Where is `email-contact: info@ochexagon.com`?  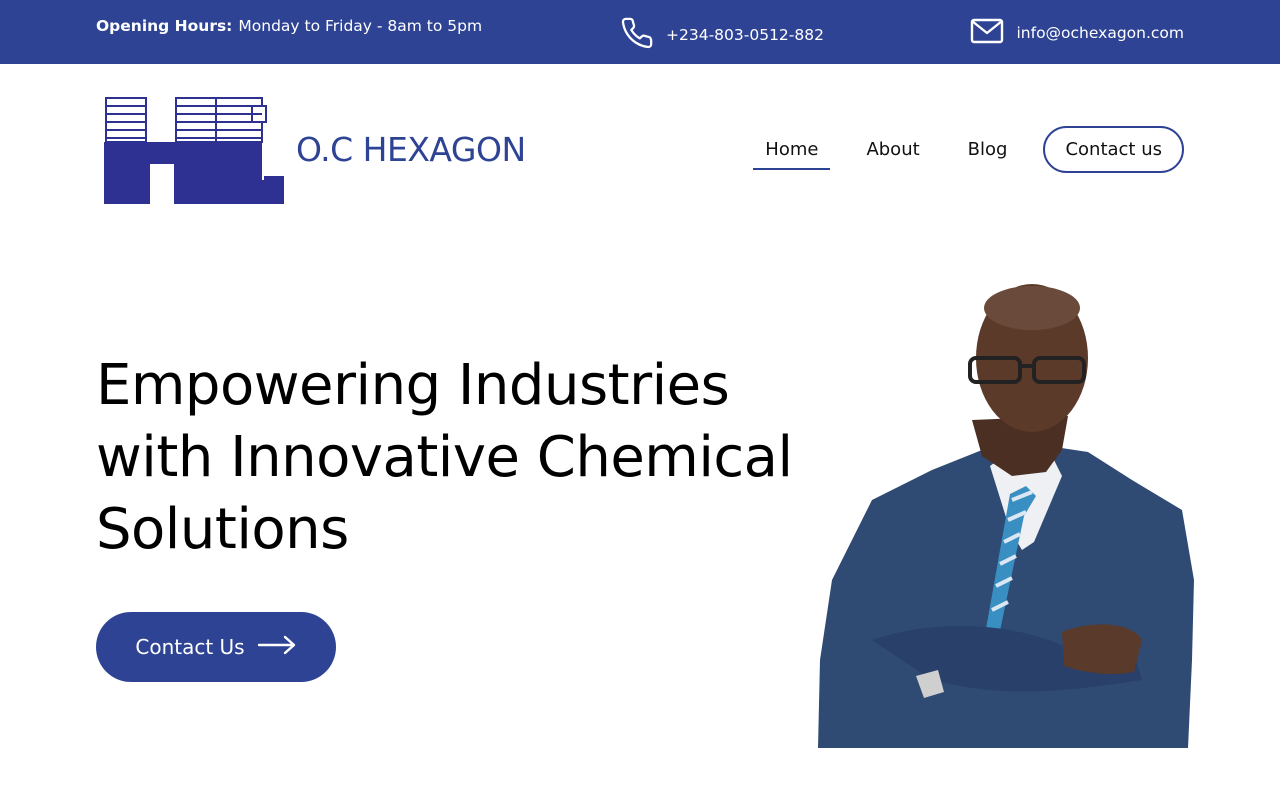 email-contact: info@ochexagon.com is located at coordinates (1077, 33).